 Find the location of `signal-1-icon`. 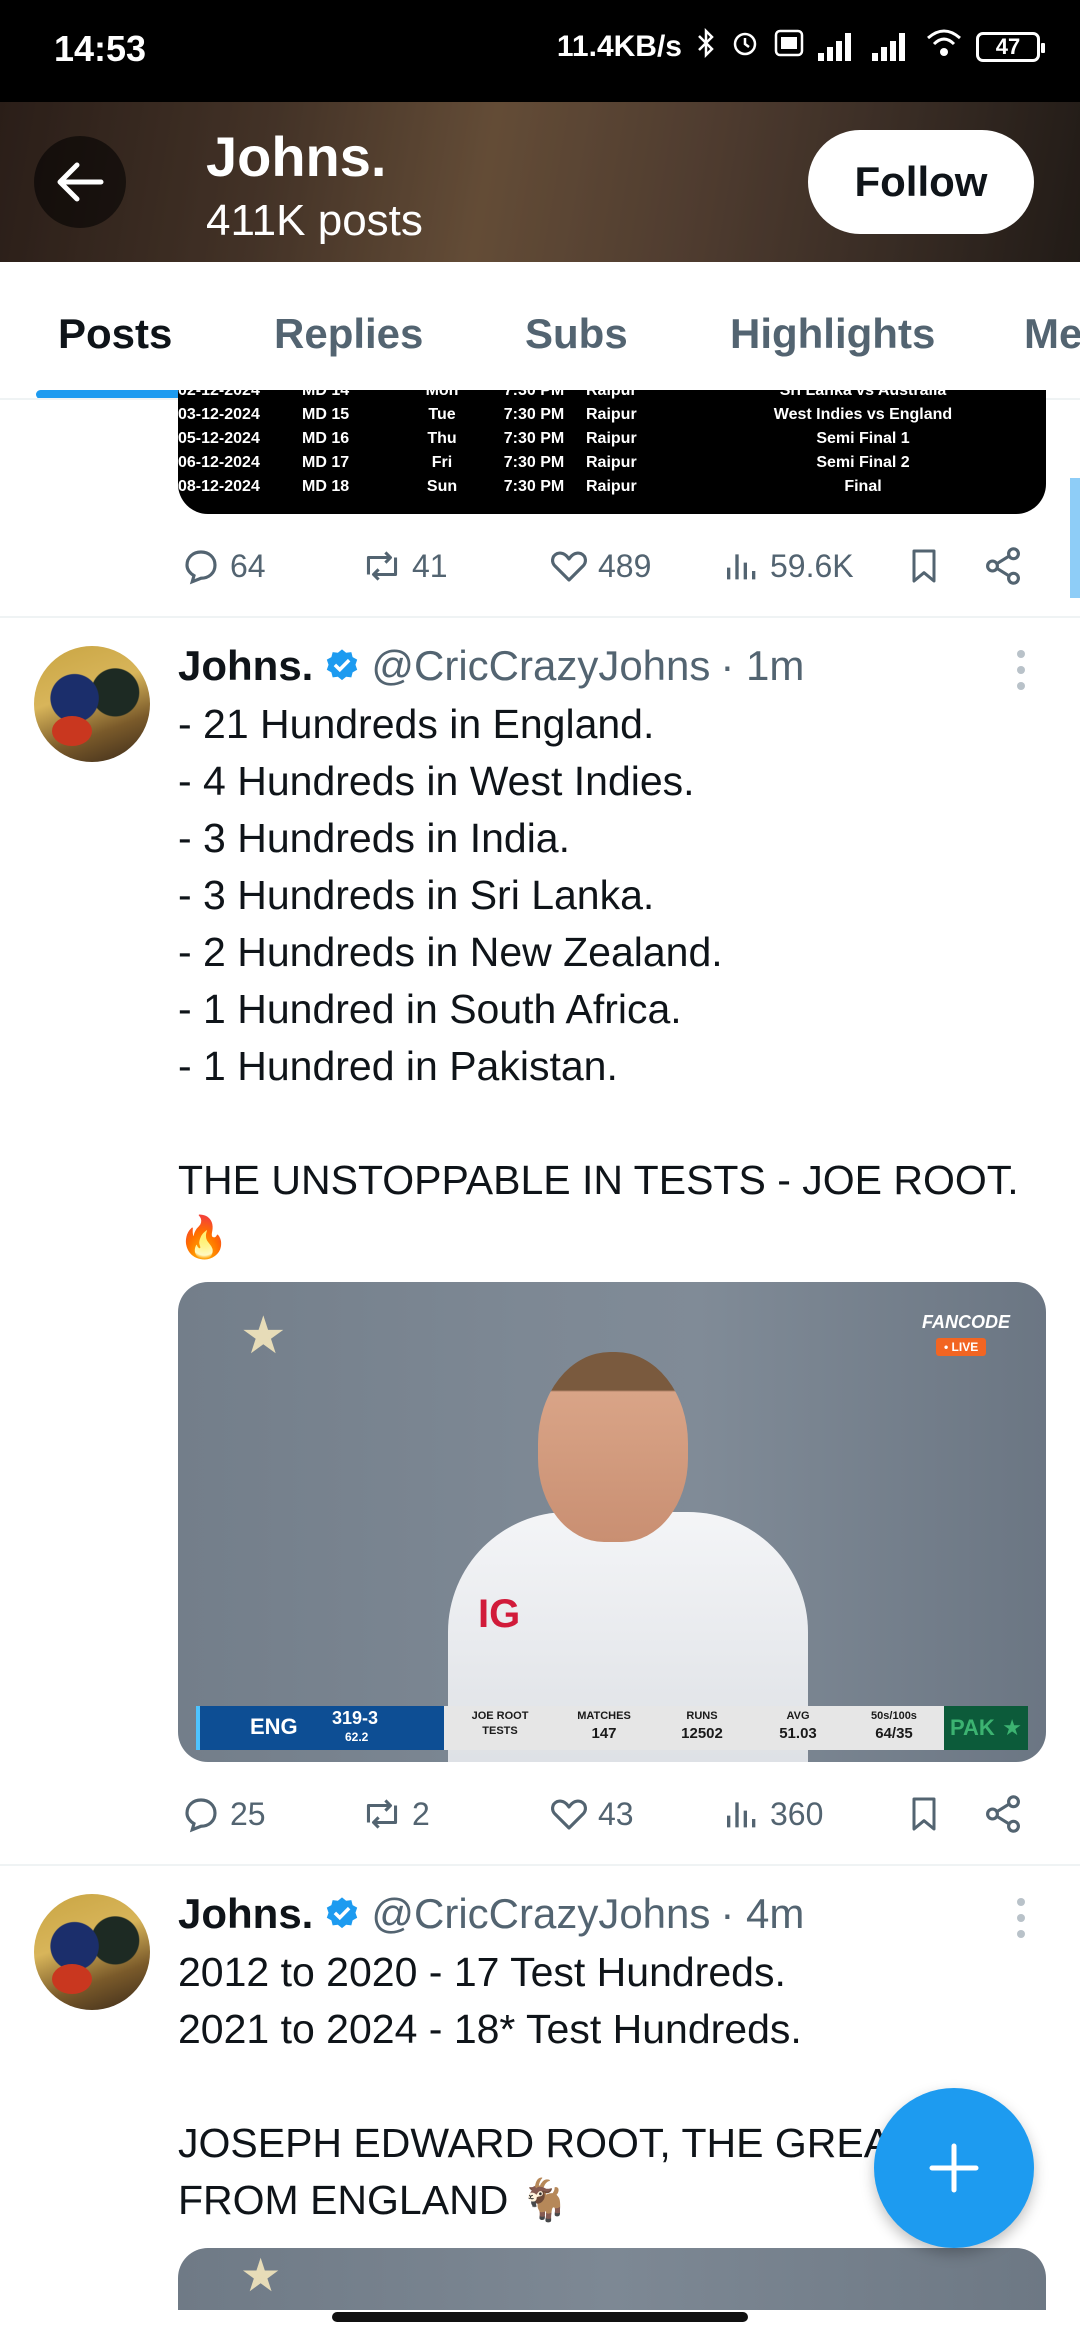

signal-1-icon is located at coordinates (838, 47).